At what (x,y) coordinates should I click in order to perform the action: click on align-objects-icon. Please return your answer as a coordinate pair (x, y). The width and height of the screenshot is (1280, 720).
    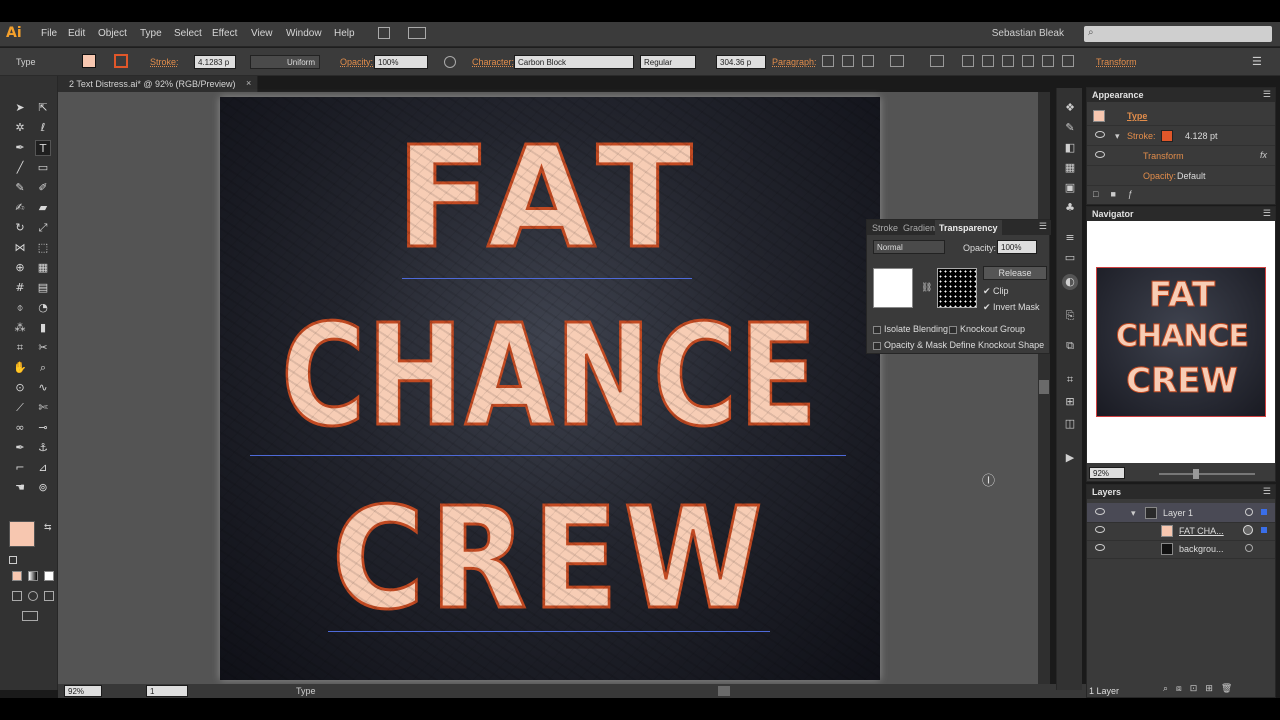
    Looking at the image, I should click on (937, 61).